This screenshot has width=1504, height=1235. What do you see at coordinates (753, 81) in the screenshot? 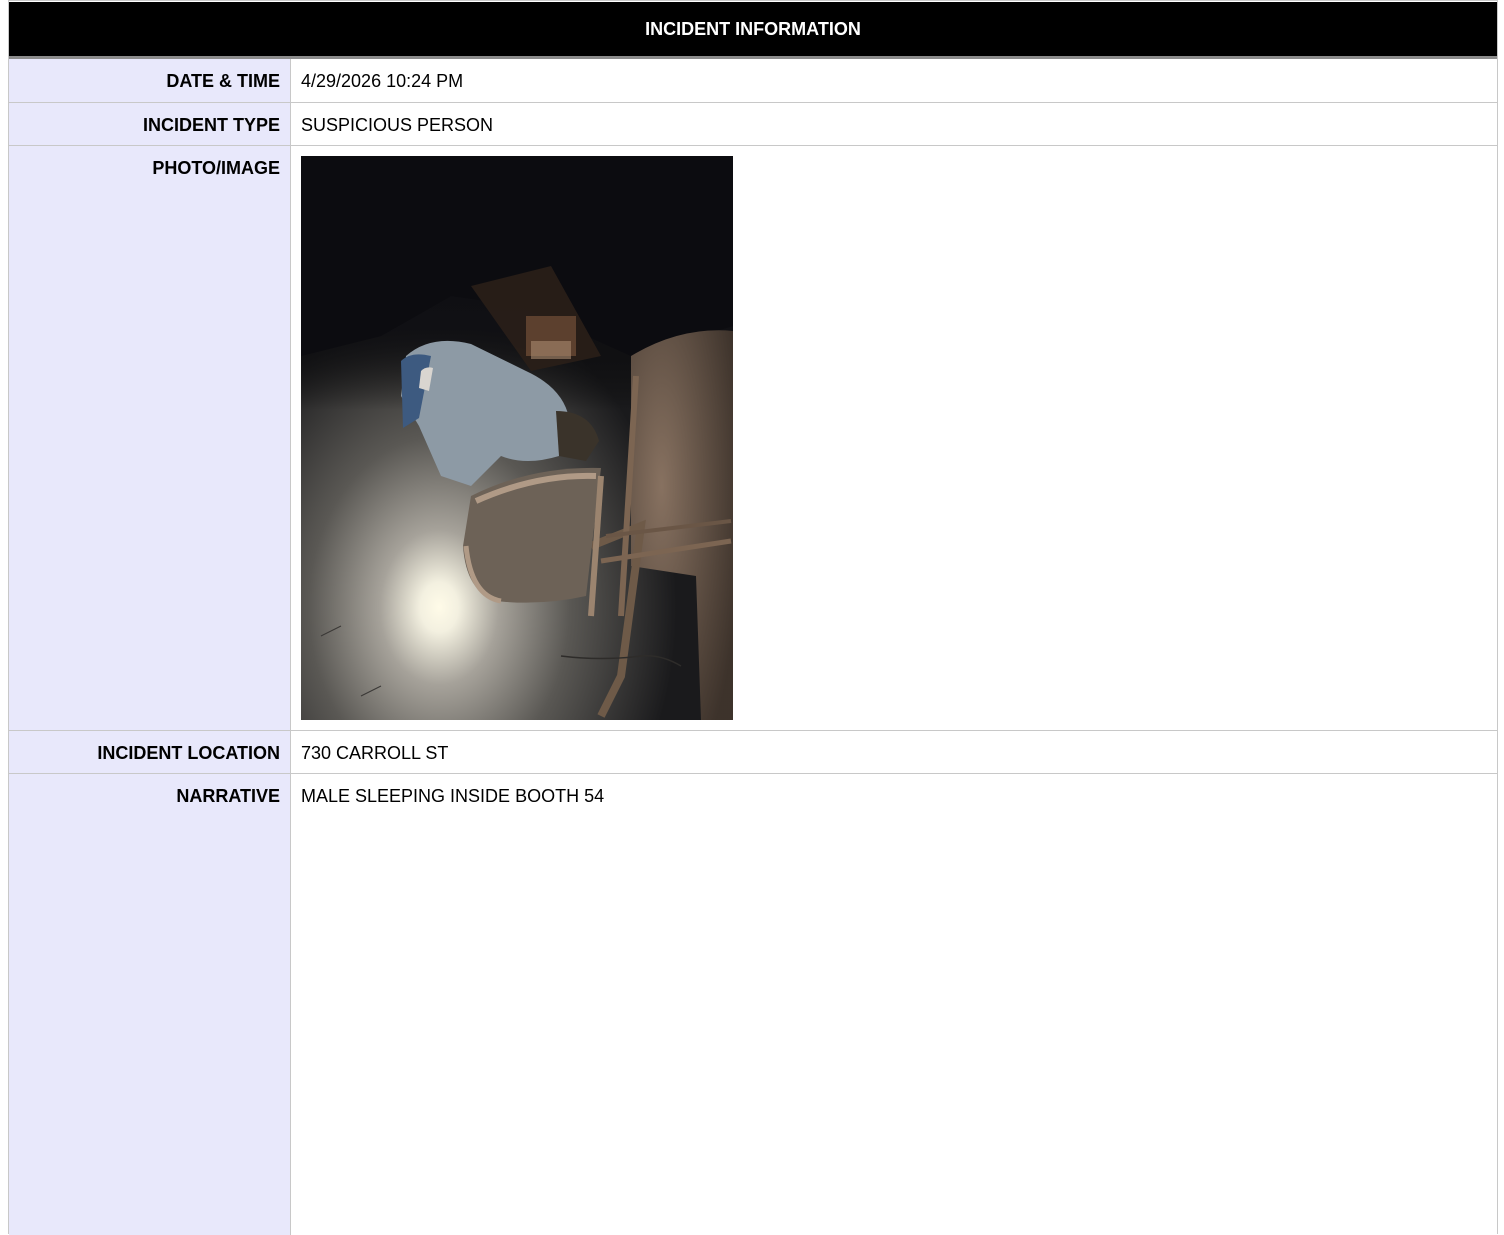
I see `row-date-time: DATE & TIME 4/29/2026 10:24 PM` at bounding box center [753, 81].